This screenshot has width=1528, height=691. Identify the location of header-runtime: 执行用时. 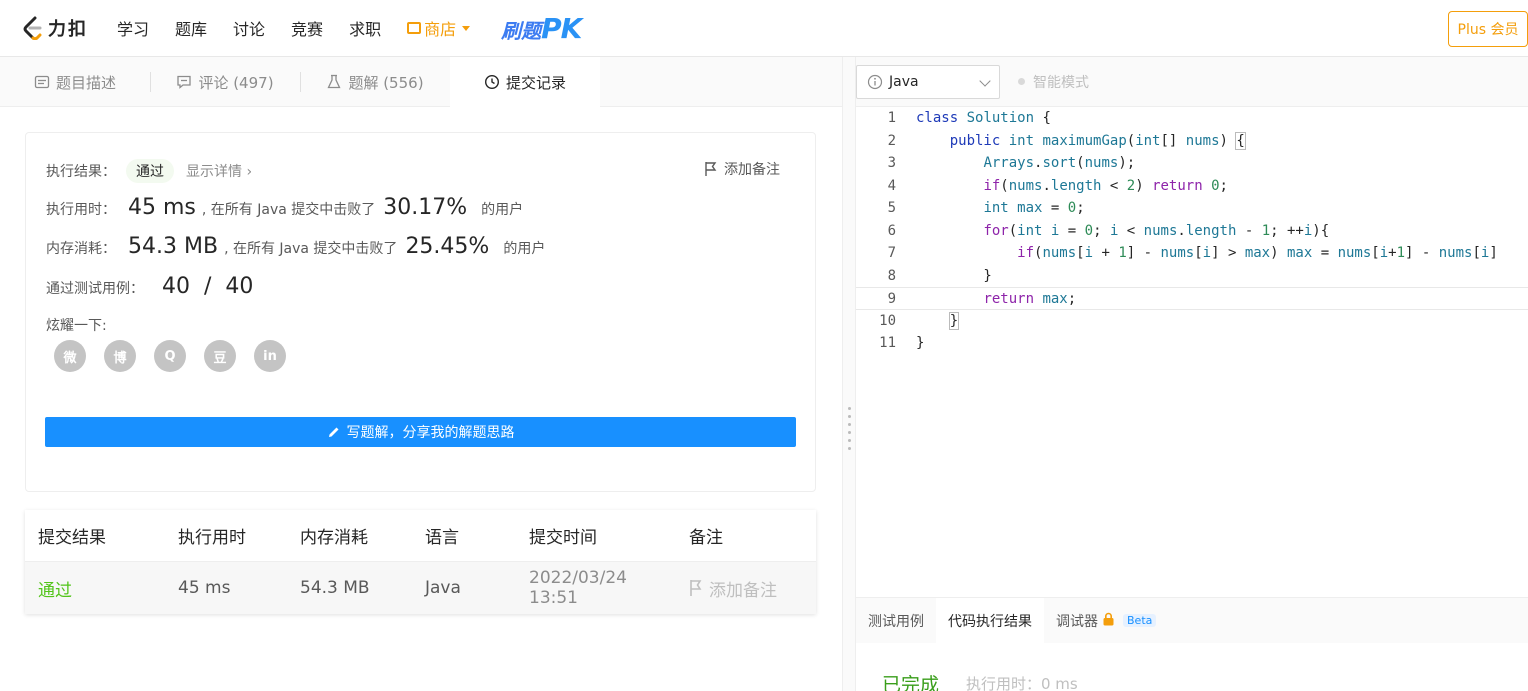
(212, 538).